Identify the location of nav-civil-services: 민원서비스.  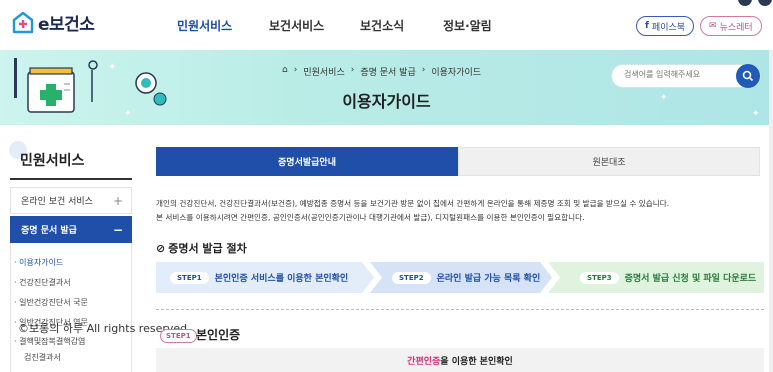
(204, 25).